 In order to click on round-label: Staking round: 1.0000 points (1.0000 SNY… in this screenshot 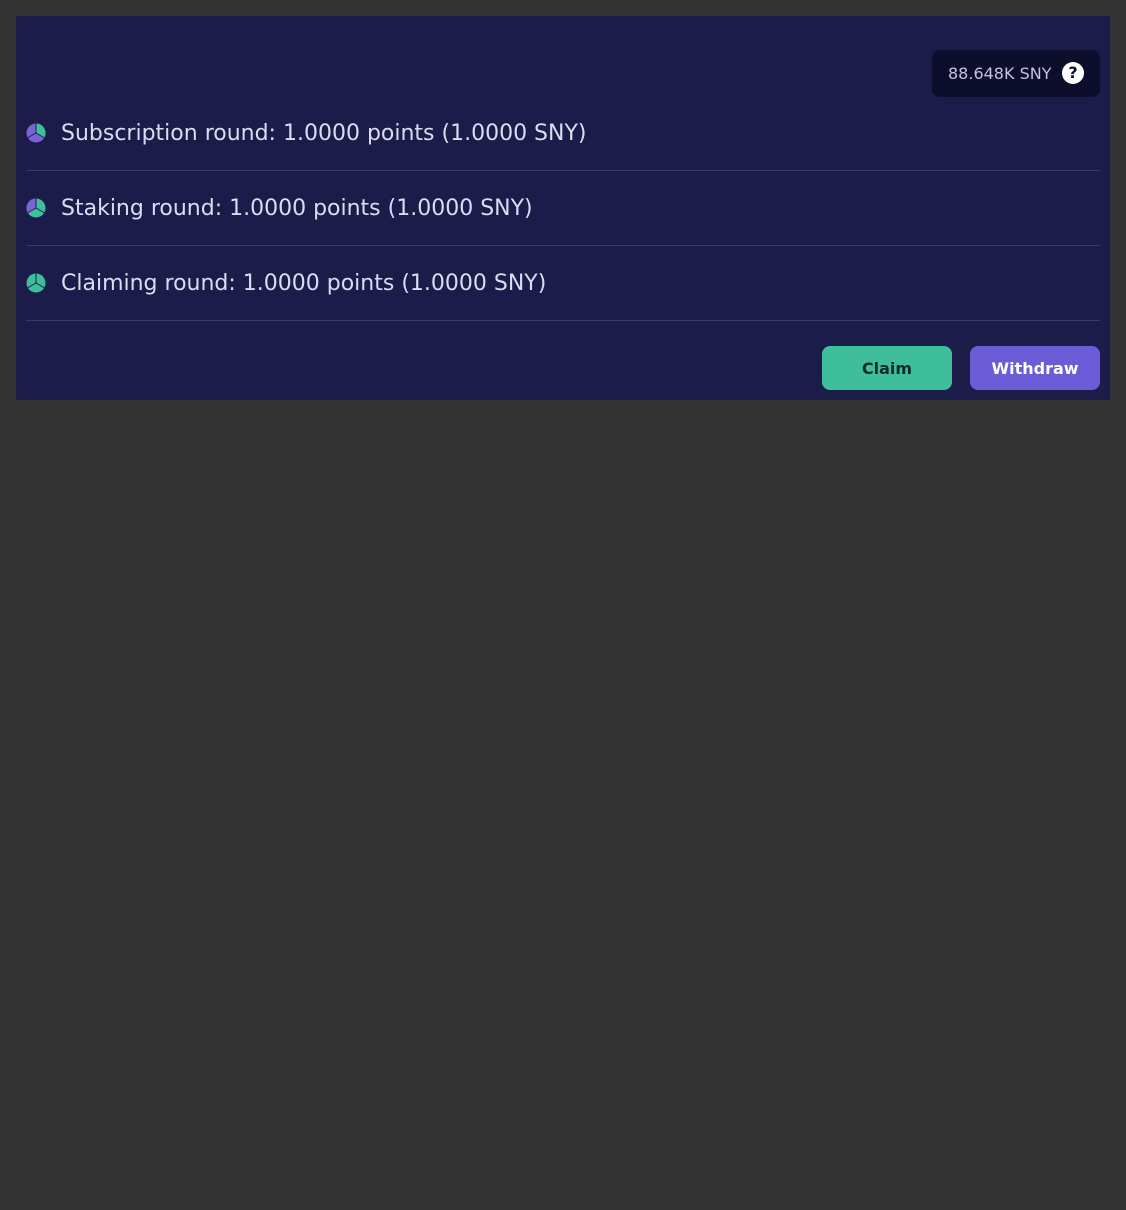, I will do `click(297, 208)`.